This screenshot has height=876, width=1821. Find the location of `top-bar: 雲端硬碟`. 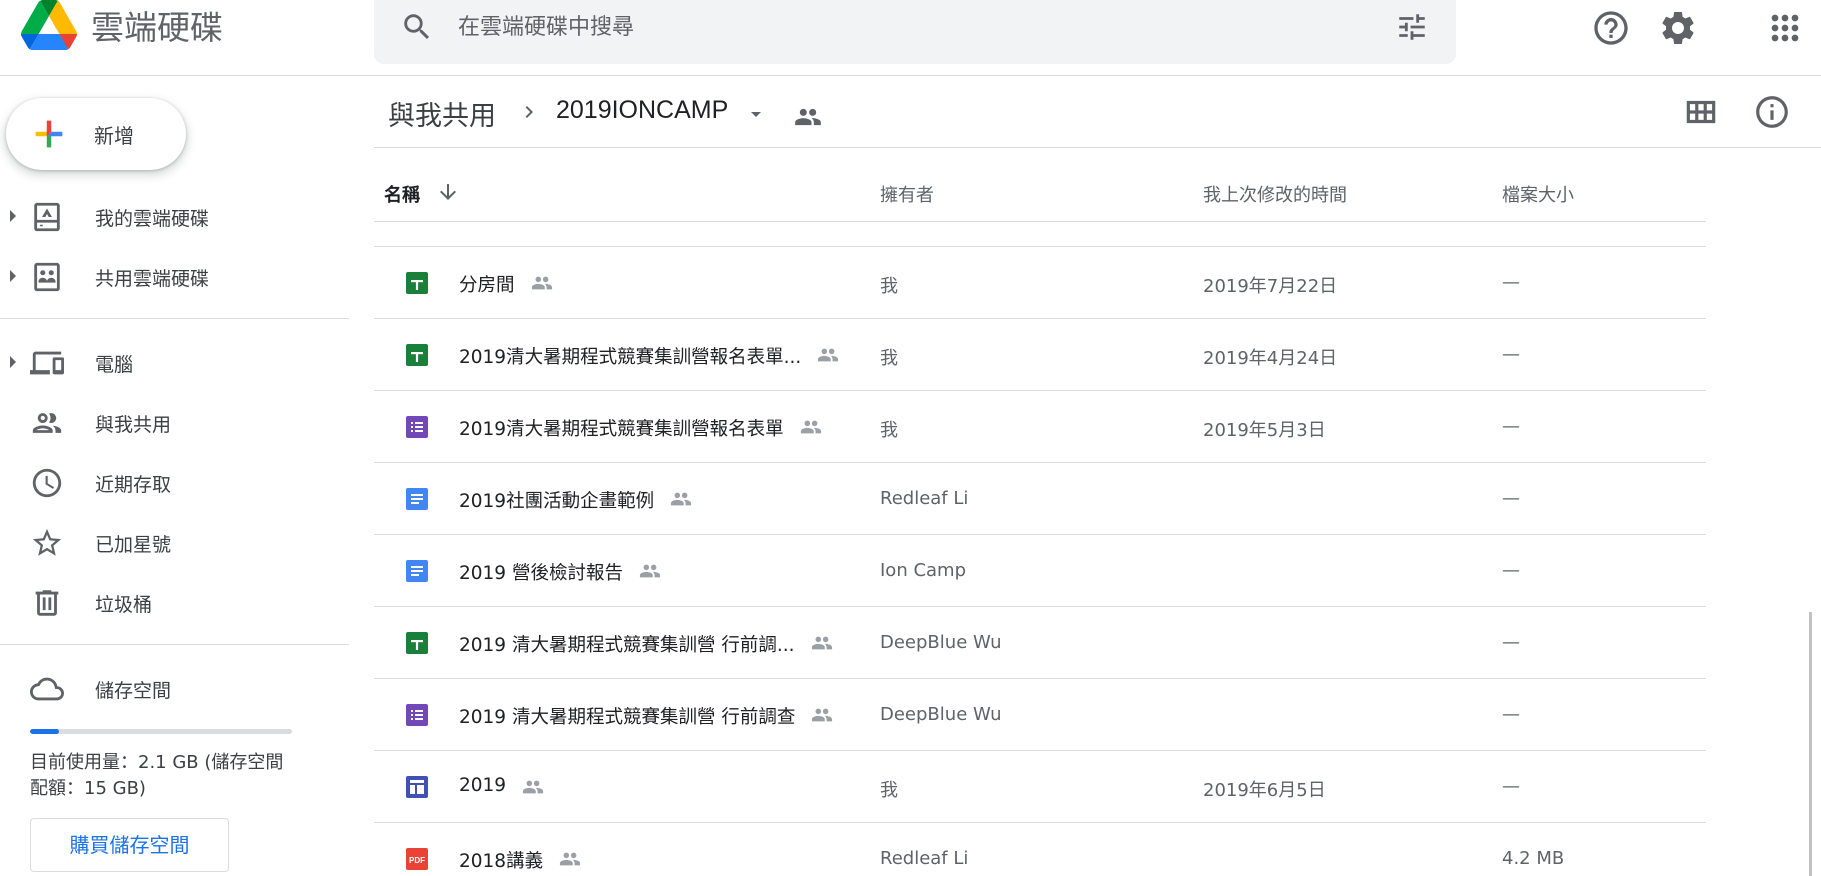

top-bar: 雲端硬碟 is located at coordinates (910, 38).